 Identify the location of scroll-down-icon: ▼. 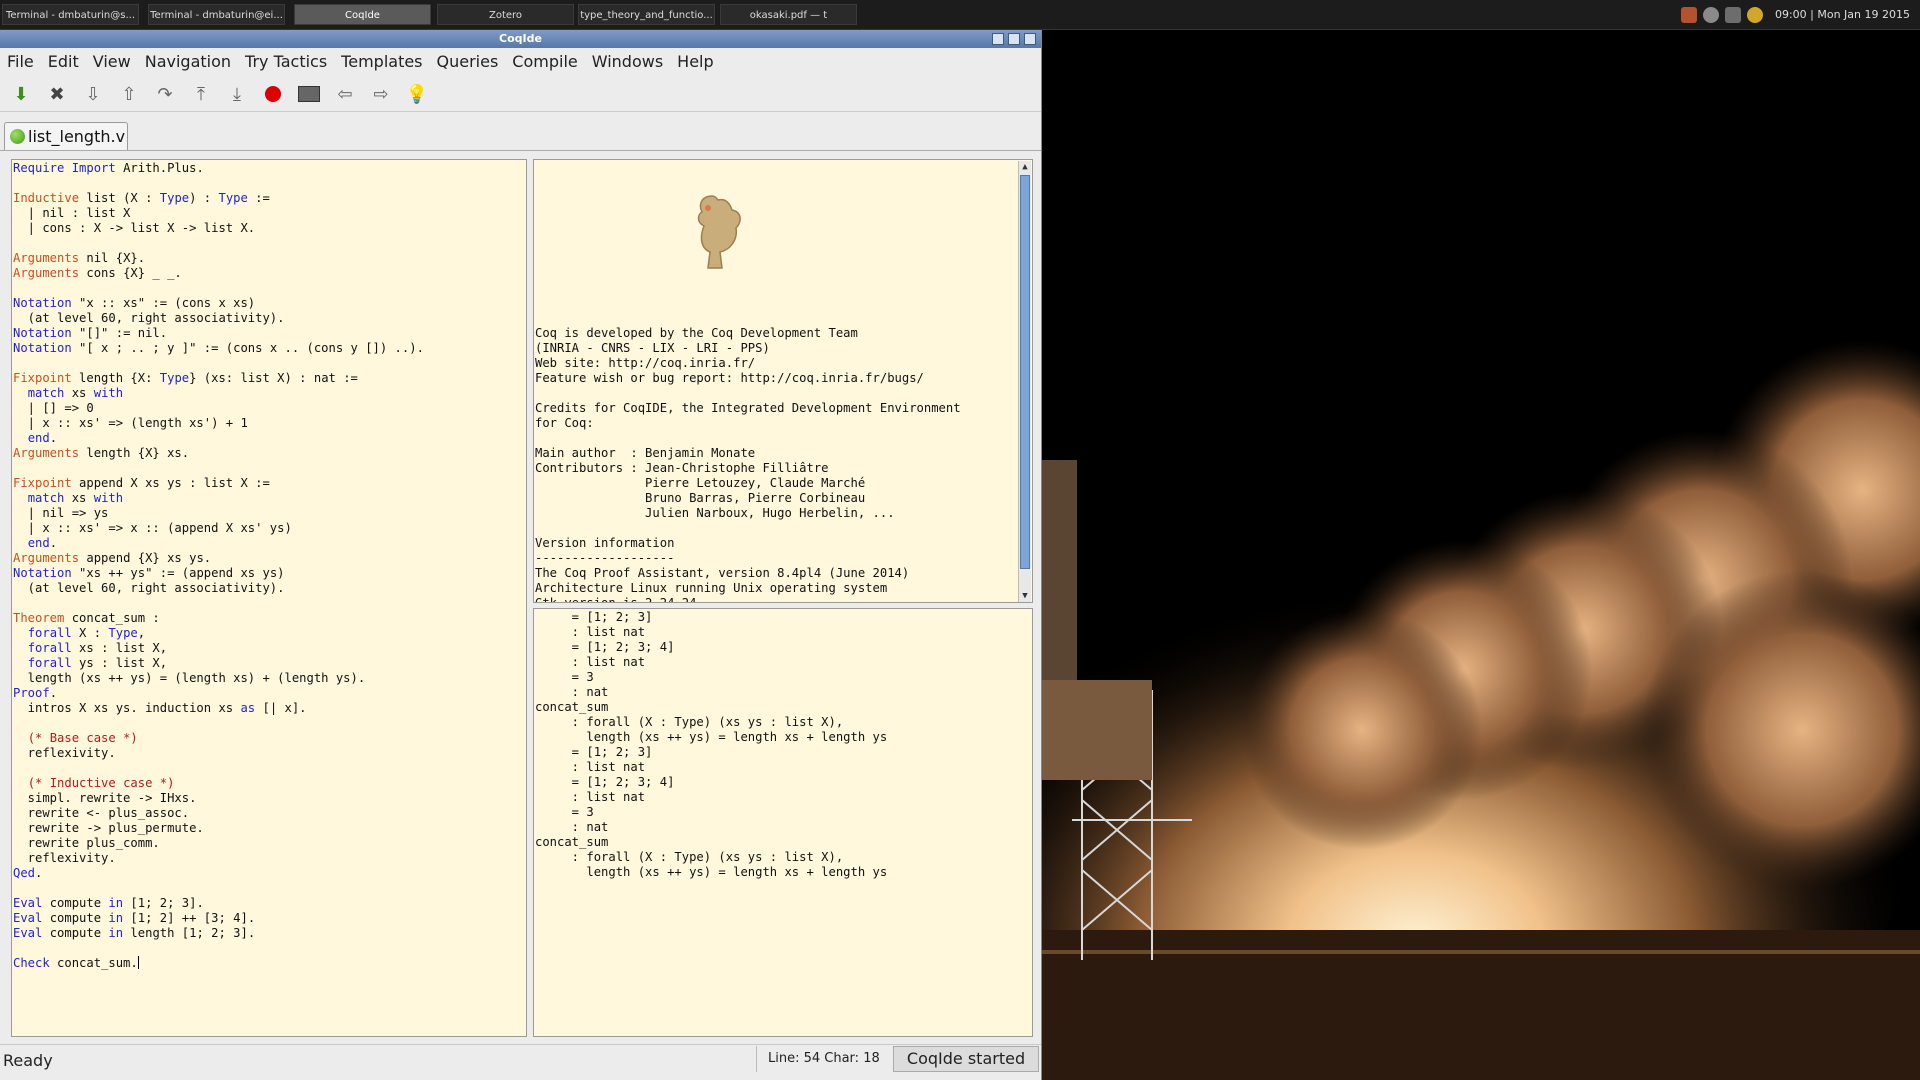
(1025, 596).